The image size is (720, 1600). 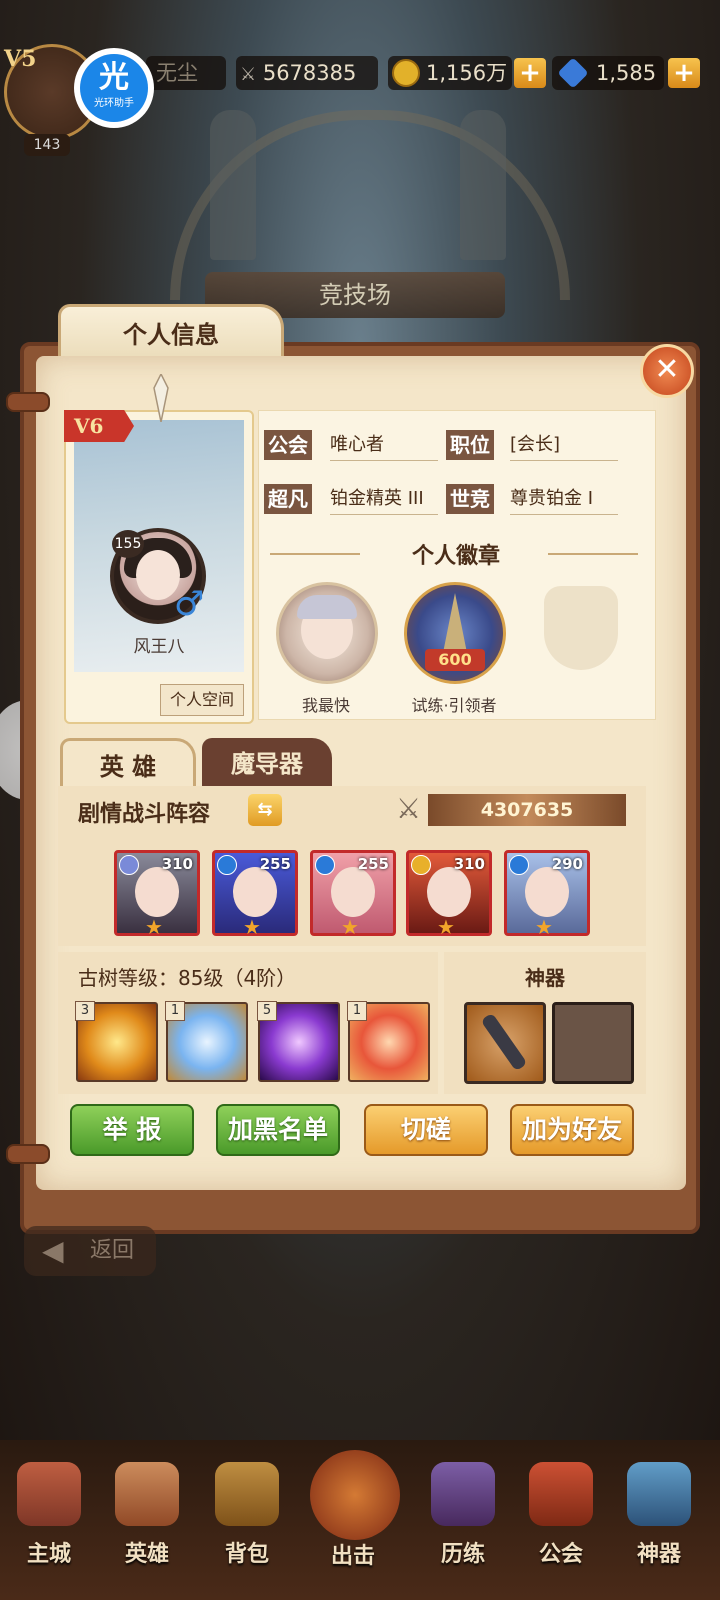 I want to click on nav-guild: 公会, so click(x=561, y=1522).